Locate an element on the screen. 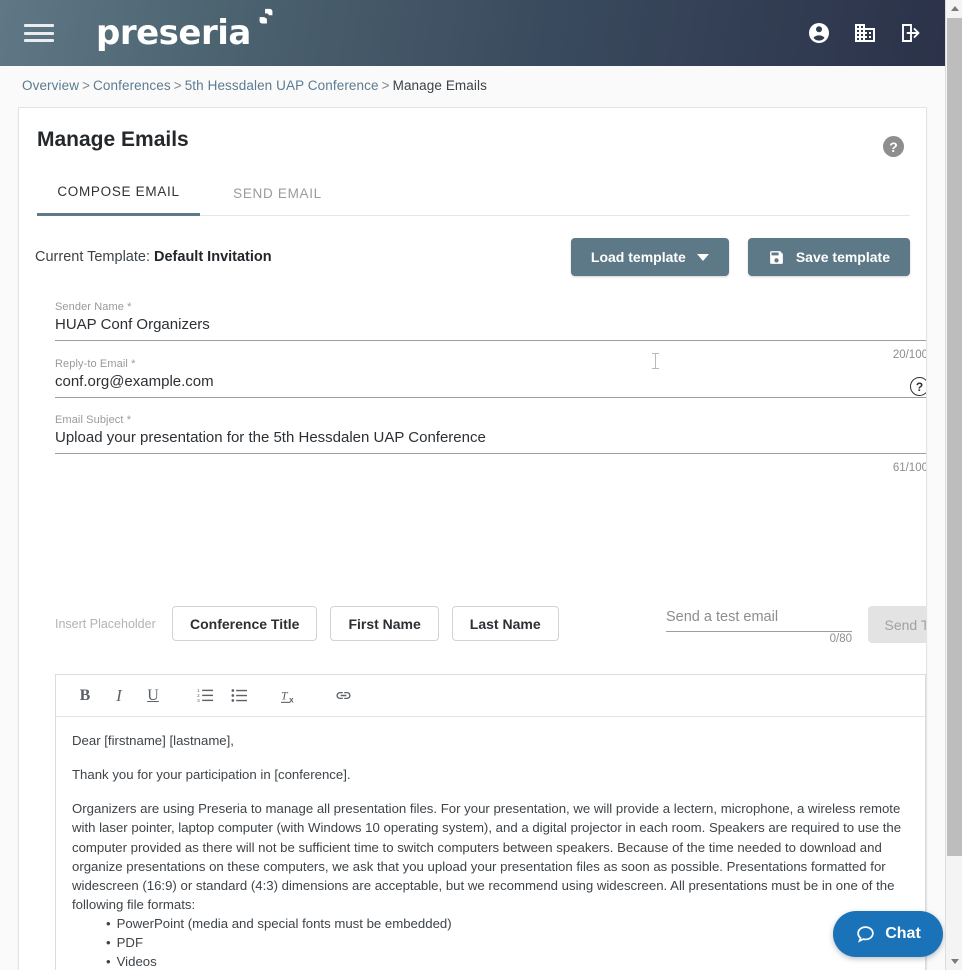 The width and height of the screenshot is (962, 970). help-circle-icon: ? is located at coordinates (893, 146).